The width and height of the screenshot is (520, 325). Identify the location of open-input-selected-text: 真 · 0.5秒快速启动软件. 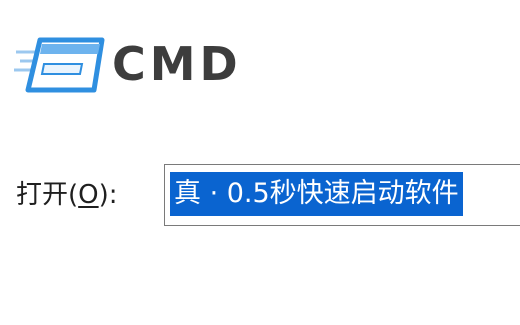
(316, 194).